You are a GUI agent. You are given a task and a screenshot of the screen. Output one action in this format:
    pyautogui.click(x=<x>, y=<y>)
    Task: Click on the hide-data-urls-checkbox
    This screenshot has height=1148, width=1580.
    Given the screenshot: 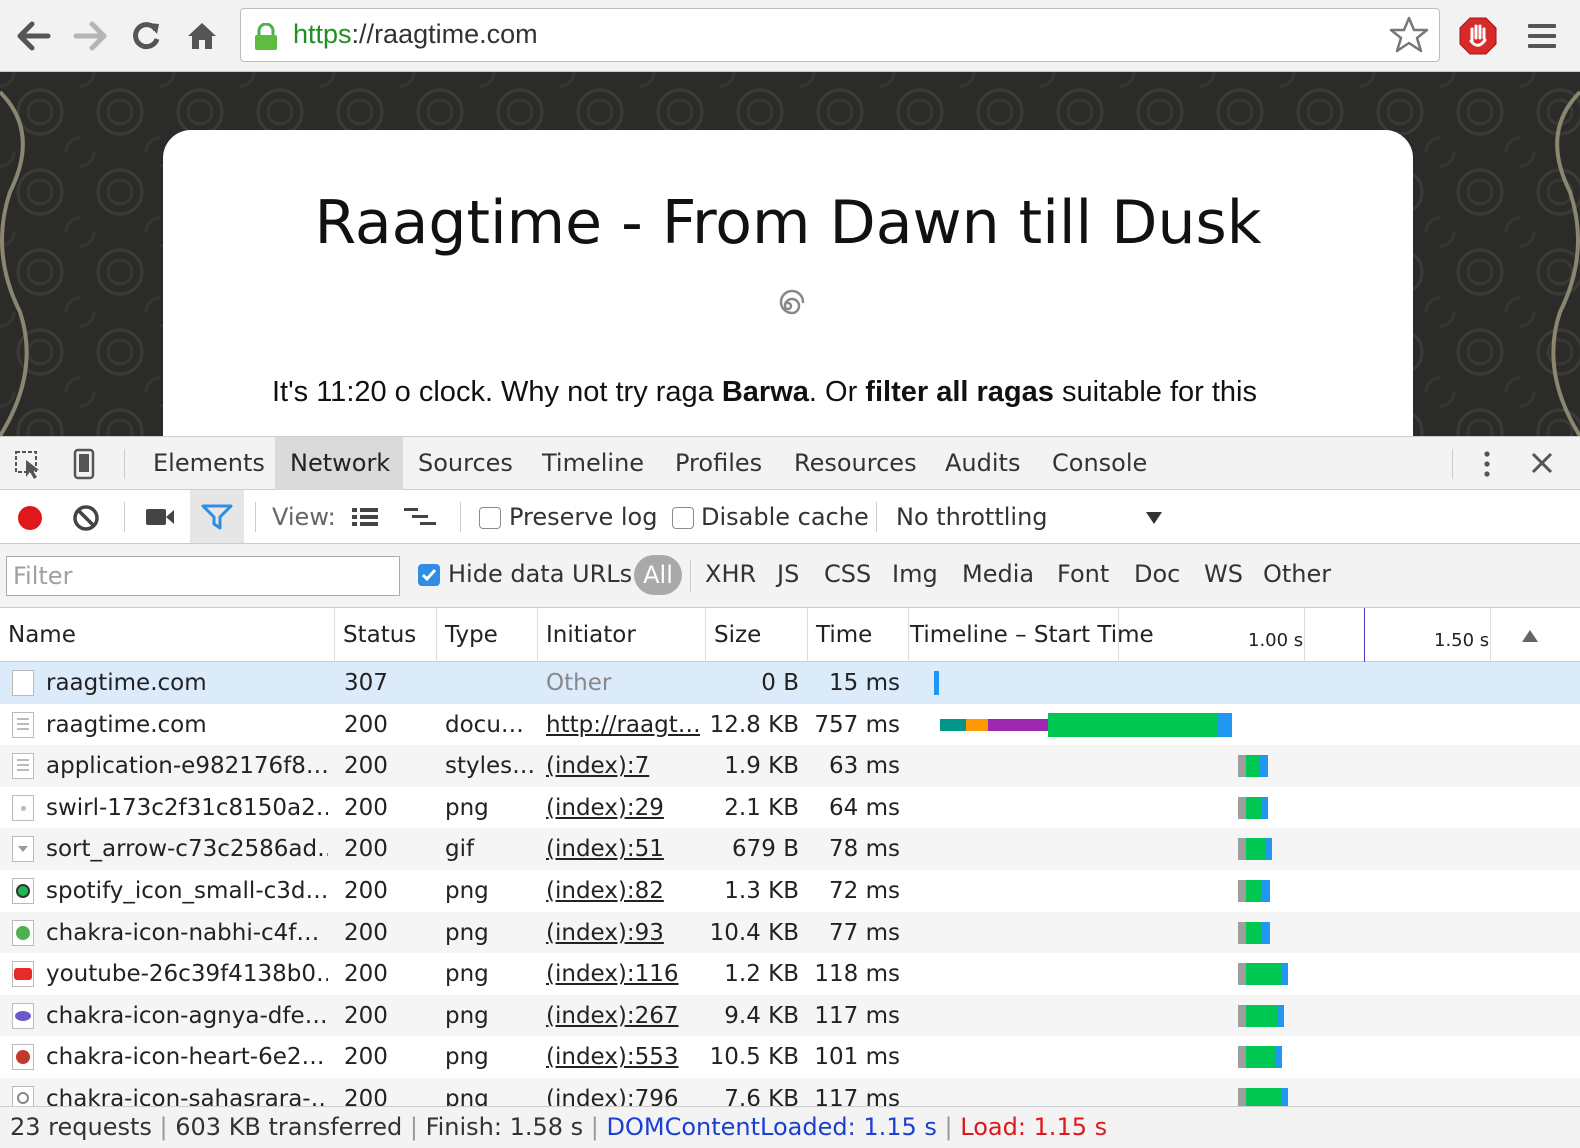 What is the action you would take?
    pyautogui.click(x=429, y=575)
    